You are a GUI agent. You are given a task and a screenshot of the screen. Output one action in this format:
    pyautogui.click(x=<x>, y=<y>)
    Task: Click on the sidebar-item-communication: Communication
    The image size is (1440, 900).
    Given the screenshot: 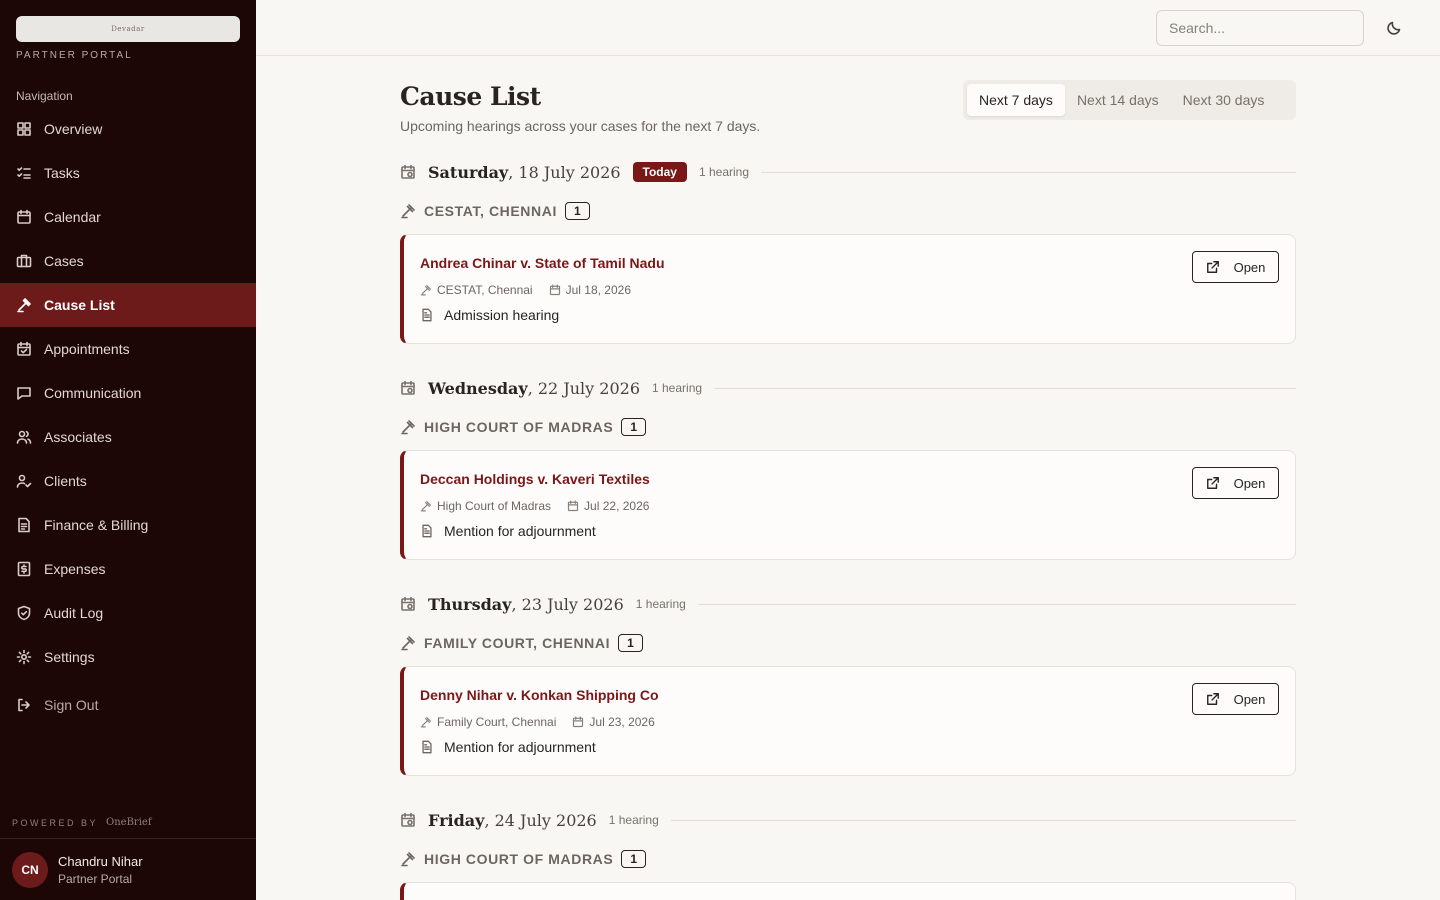 What is the action you would take?
    pyautogui.click(x=128, y=393)
    